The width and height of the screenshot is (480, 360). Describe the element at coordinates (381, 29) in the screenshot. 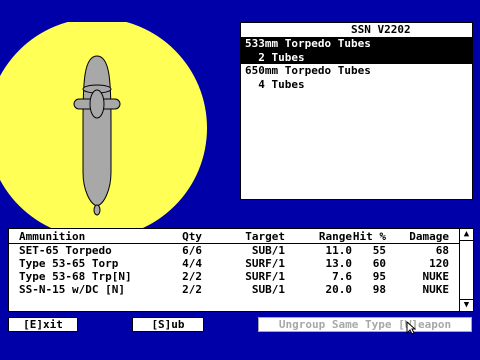

I see `vessel-title: SSN V2202` at that location.